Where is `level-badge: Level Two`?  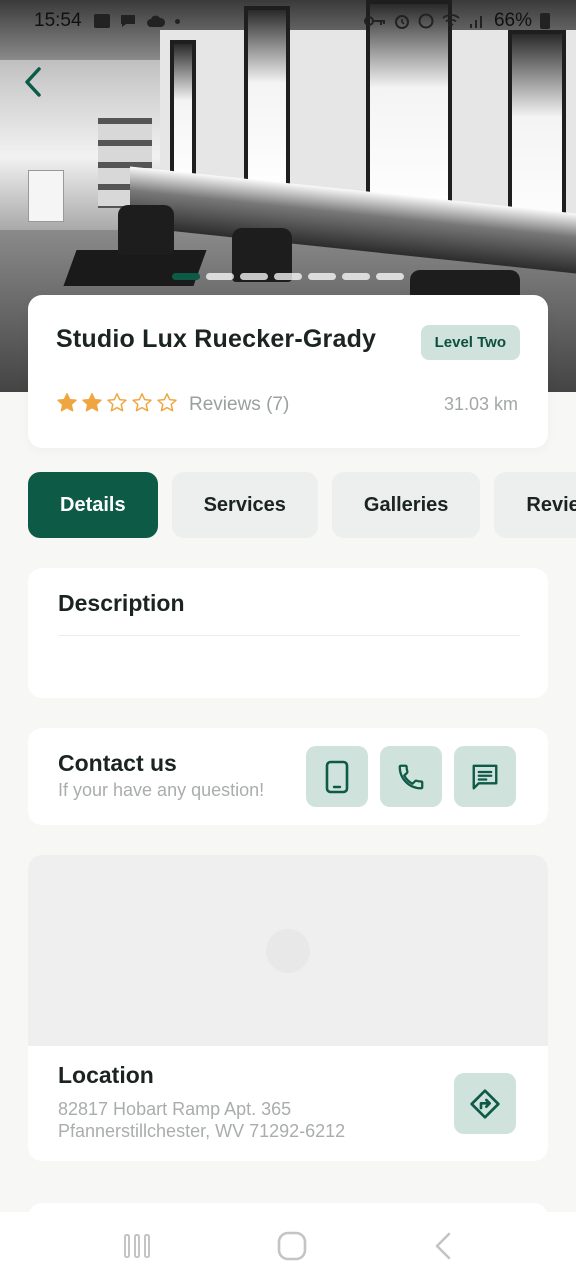
level-badge: Level Two is located at coordinates (470, 342).